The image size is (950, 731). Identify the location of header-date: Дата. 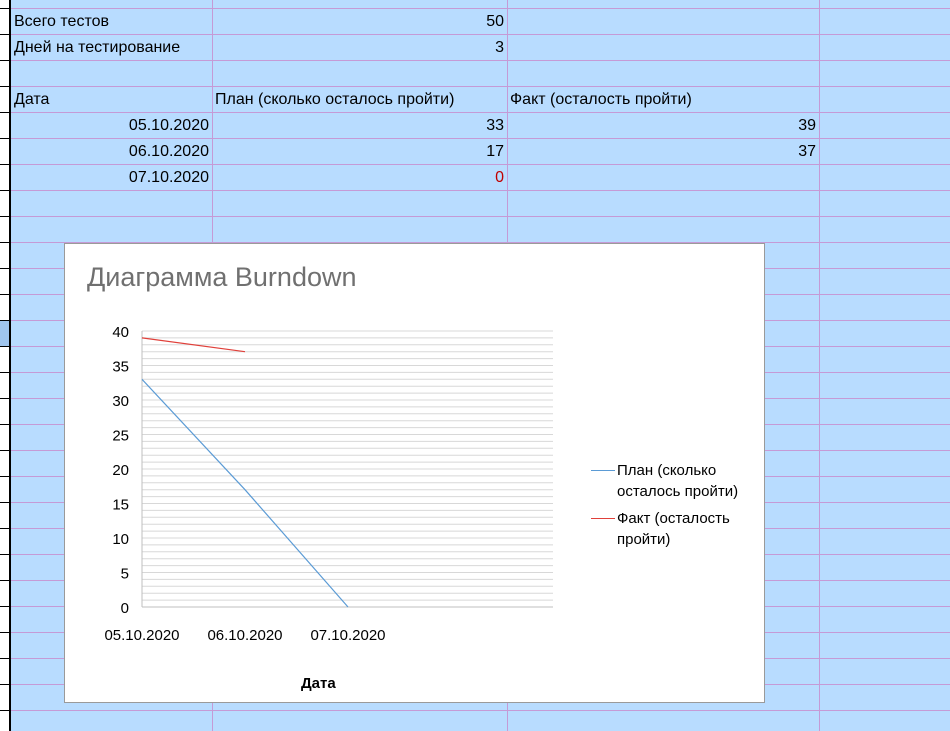
(111, 100).